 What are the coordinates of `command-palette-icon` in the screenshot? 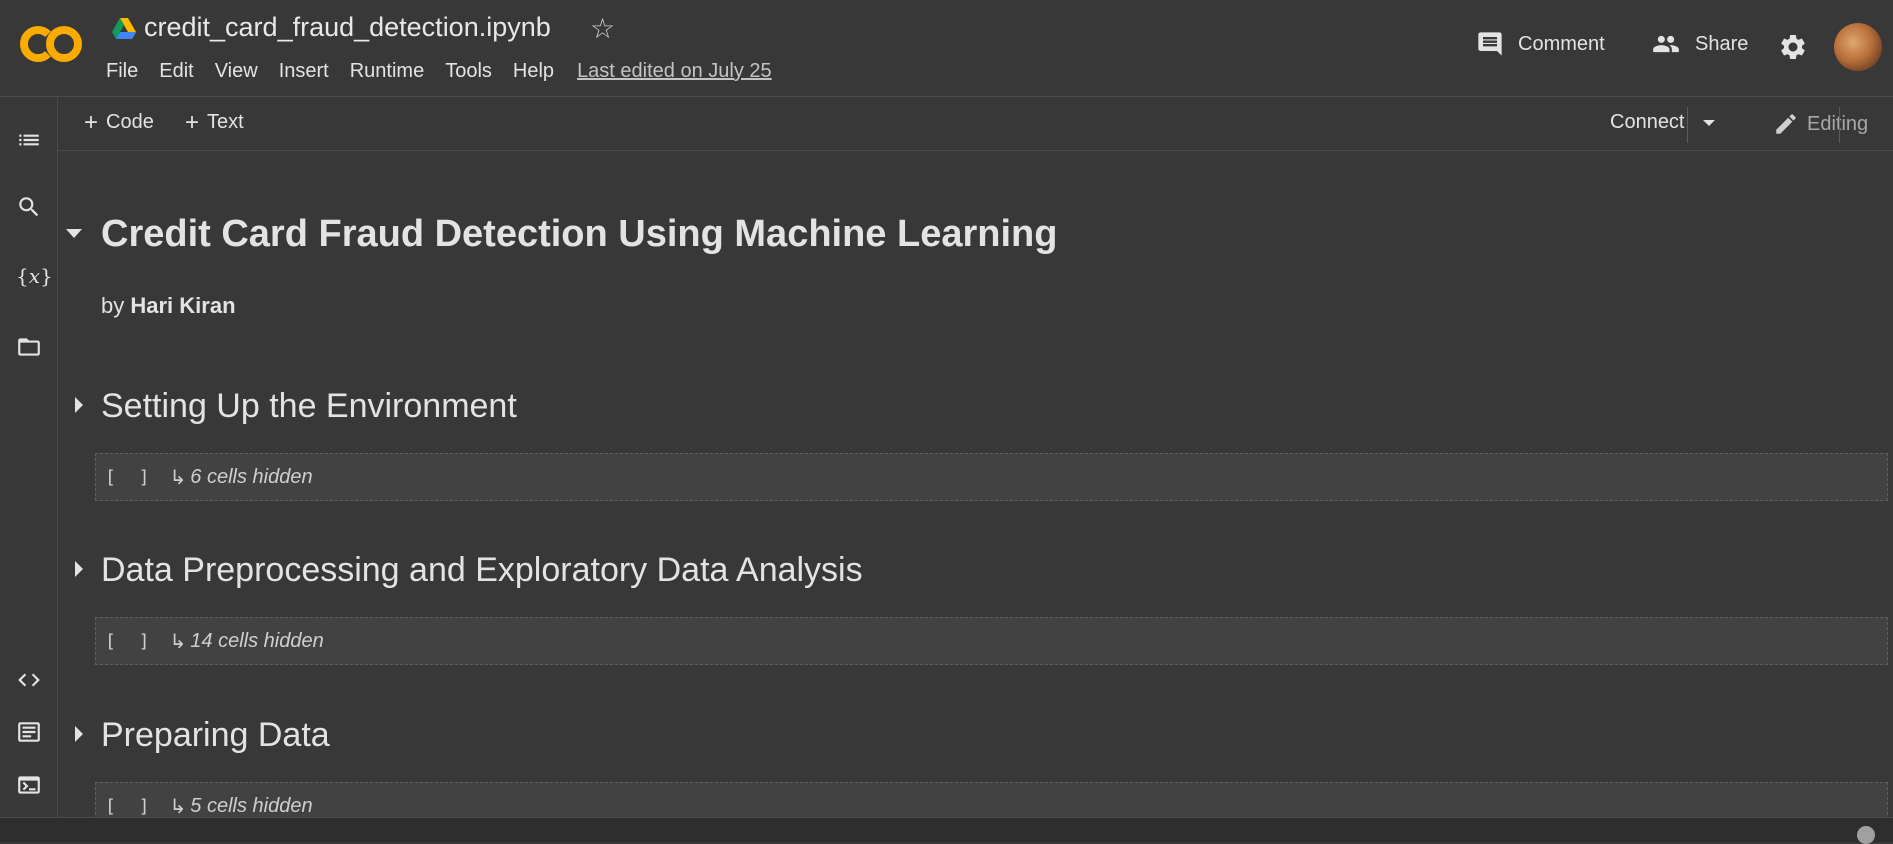 It's located at (29, 732).